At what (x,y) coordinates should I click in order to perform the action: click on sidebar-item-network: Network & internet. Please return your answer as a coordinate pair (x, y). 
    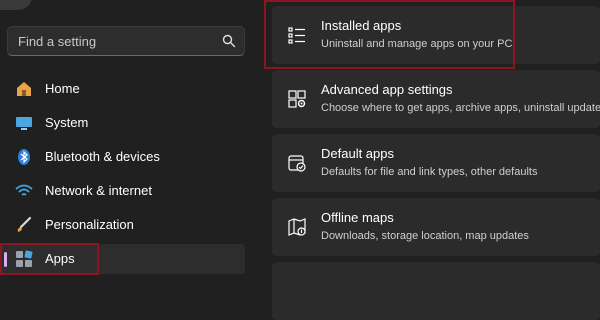
    Looking at the image, I should click on (122, 191).